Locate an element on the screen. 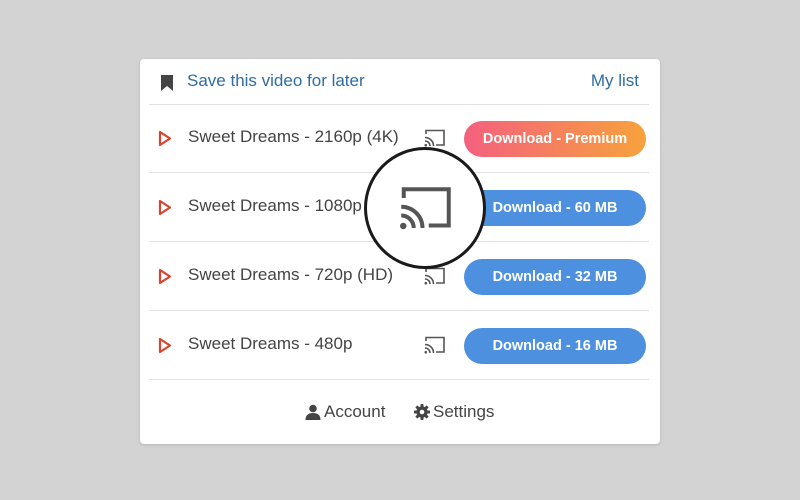 The height and width of the screenshot is (500, 800). download-720p-button: Download - 32 MB is located at coordinates (555, 277).